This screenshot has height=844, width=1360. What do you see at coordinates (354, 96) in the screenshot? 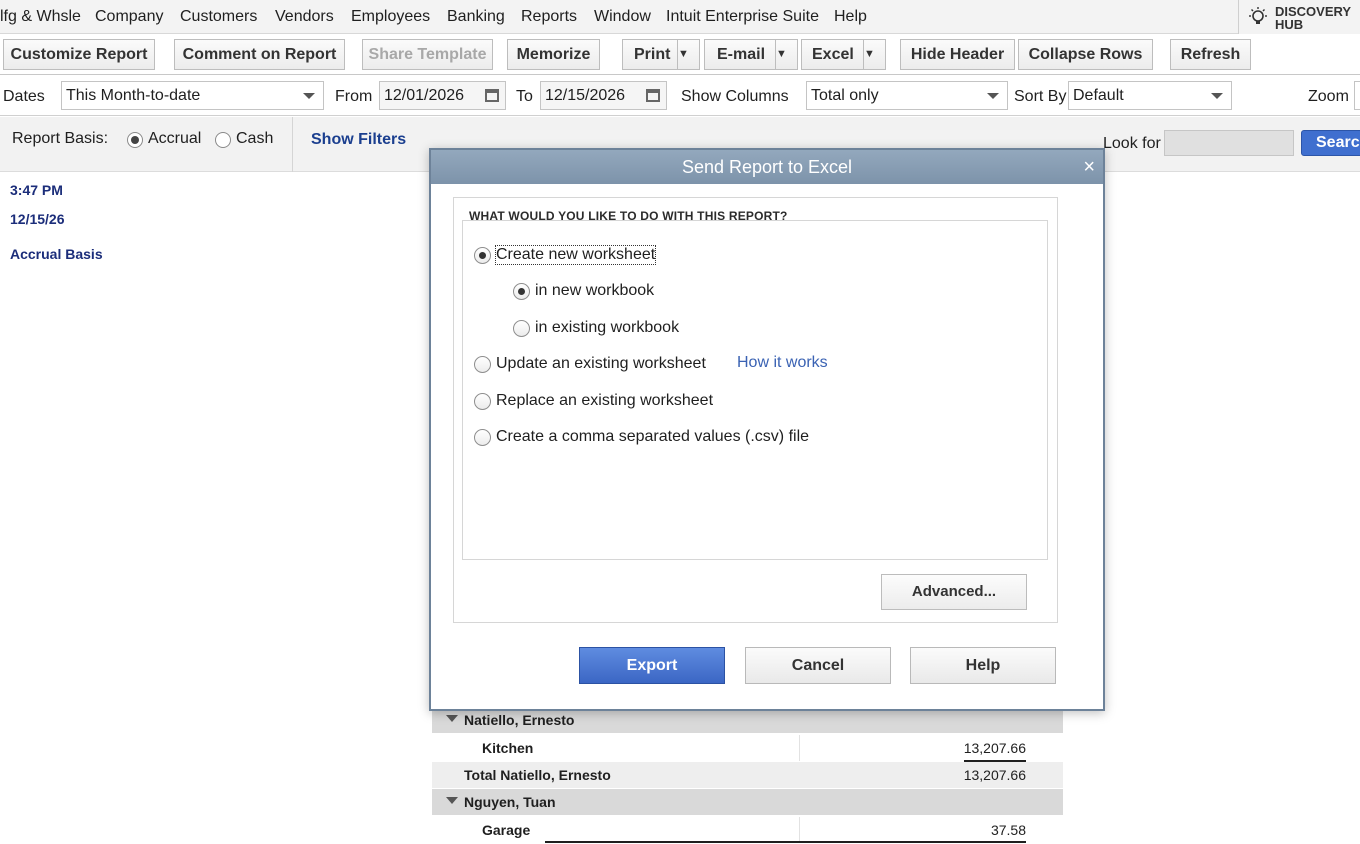
I see `from-label: From` at bounding box center [354, 96].